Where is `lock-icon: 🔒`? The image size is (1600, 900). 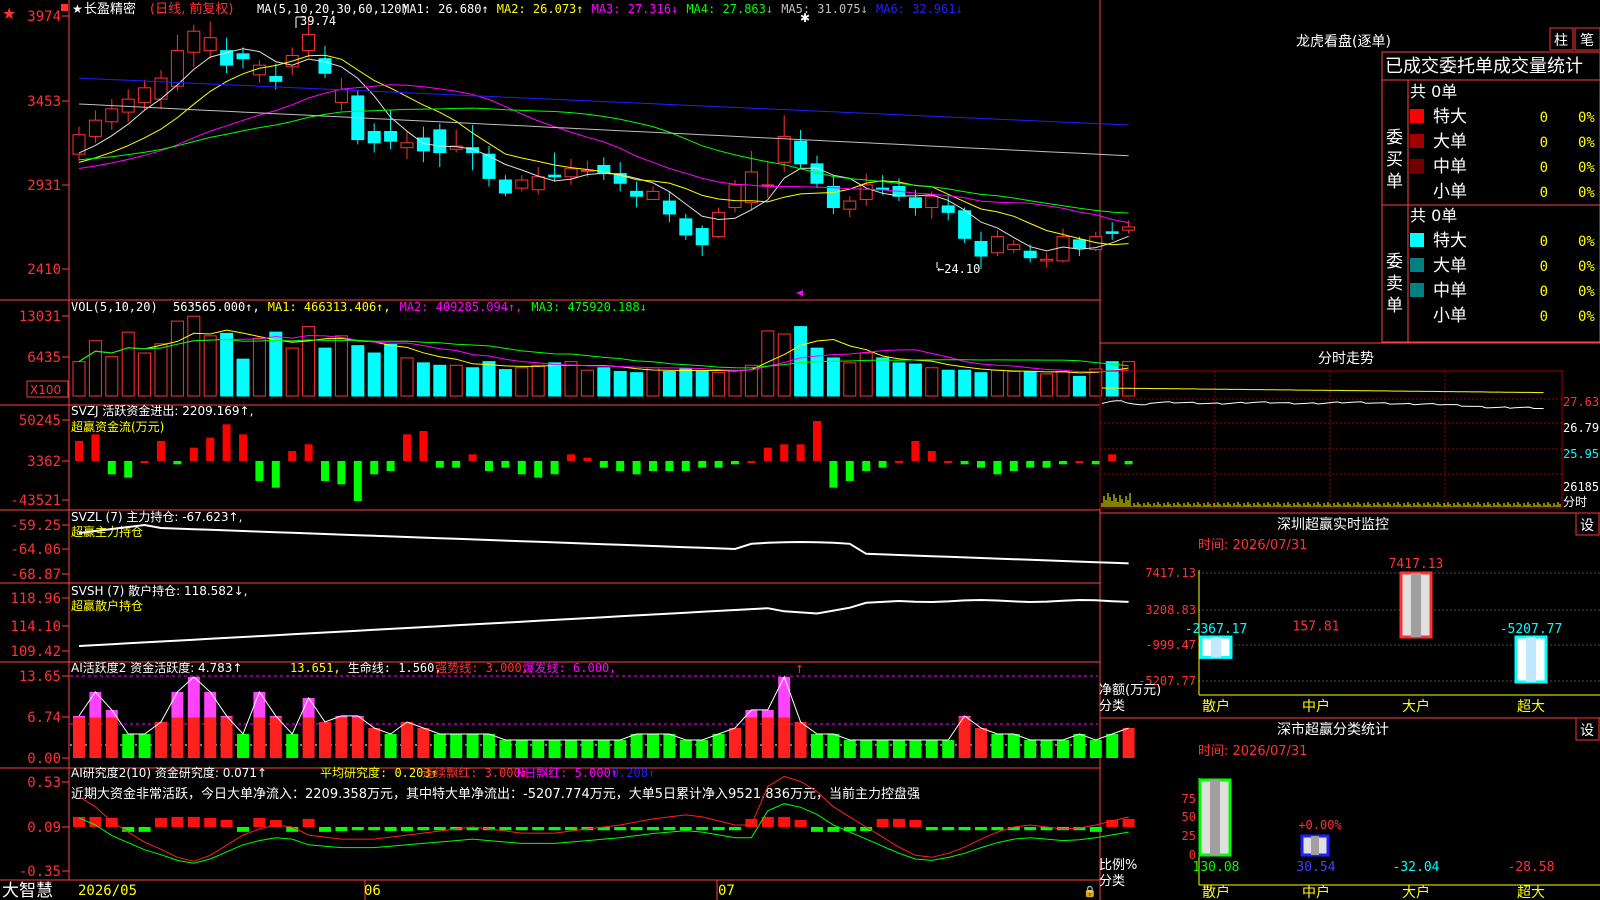 lock-icon: 🔒 is located at coordinates (1090, 891).